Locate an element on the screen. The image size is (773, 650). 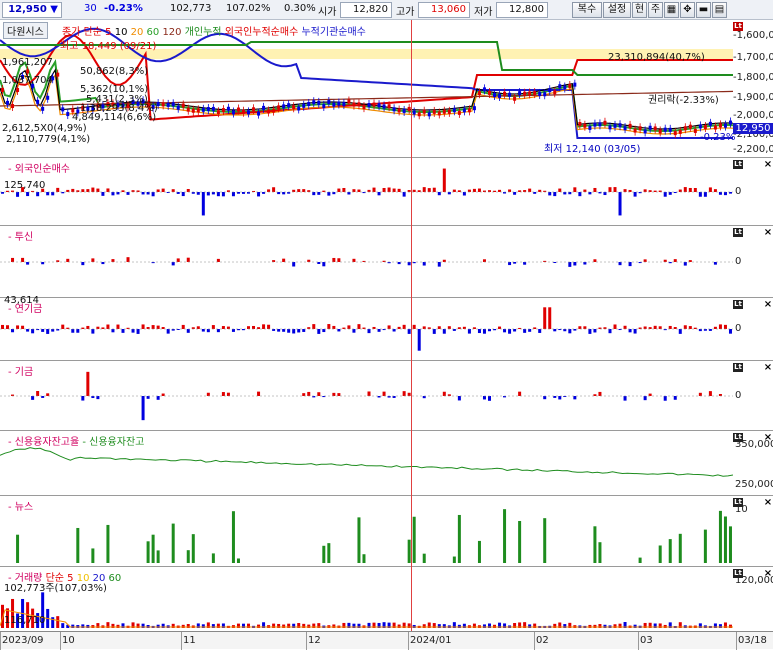
minus-icon: ▬ is located at coordinates (703, 10).